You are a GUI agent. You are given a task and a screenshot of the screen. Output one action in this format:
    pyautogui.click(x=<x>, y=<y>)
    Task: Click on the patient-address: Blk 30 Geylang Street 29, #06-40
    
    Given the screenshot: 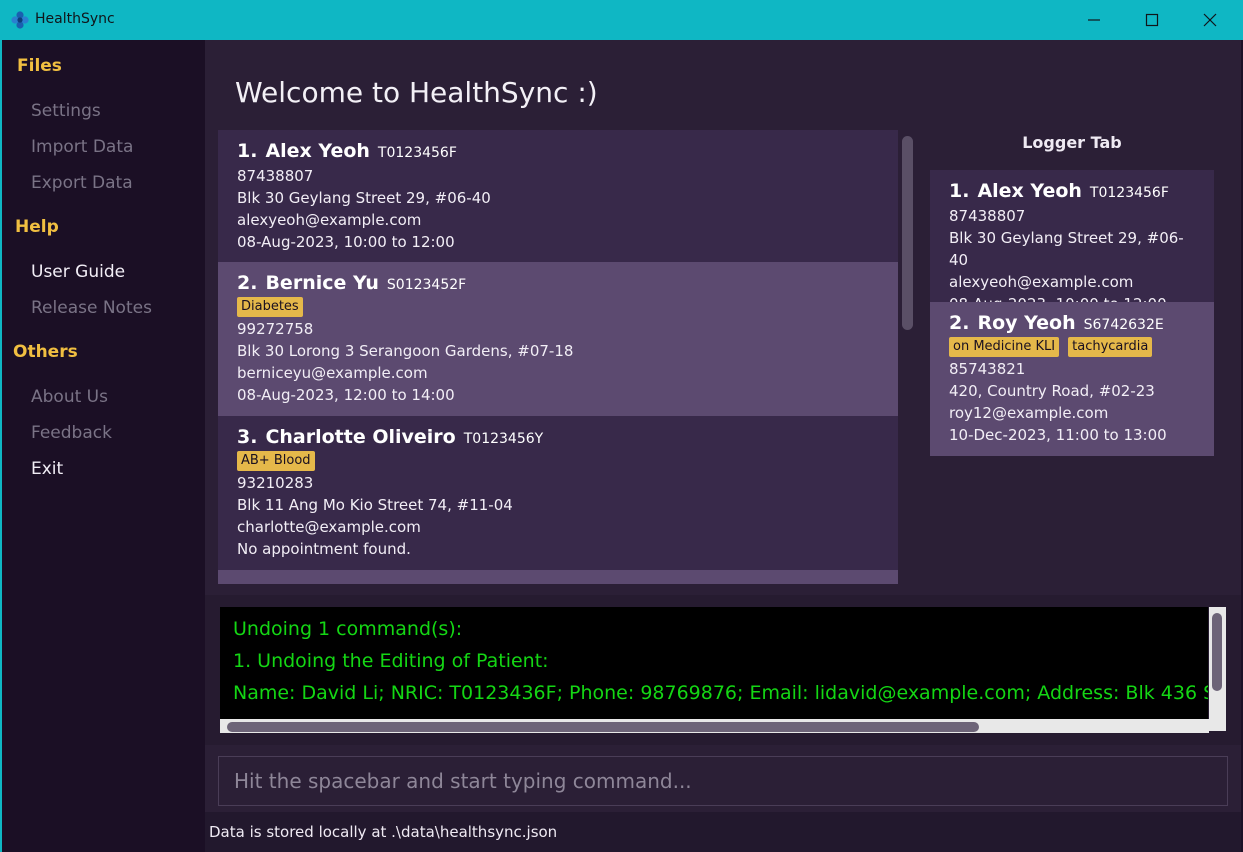 What is the action you would take?
    pyautogui.click(x=364, y=198)
    